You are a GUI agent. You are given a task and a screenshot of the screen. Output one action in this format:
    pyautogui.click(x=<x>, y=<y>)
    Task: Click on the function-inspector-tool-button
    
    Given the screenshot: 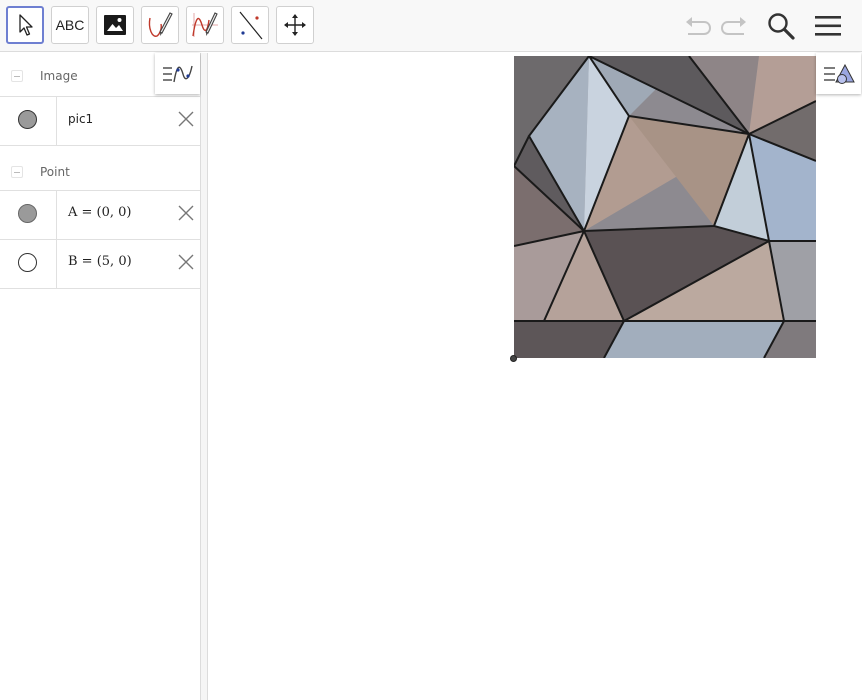 What is the action you would take?
    pyautogui.click(x=205, y=25)
    